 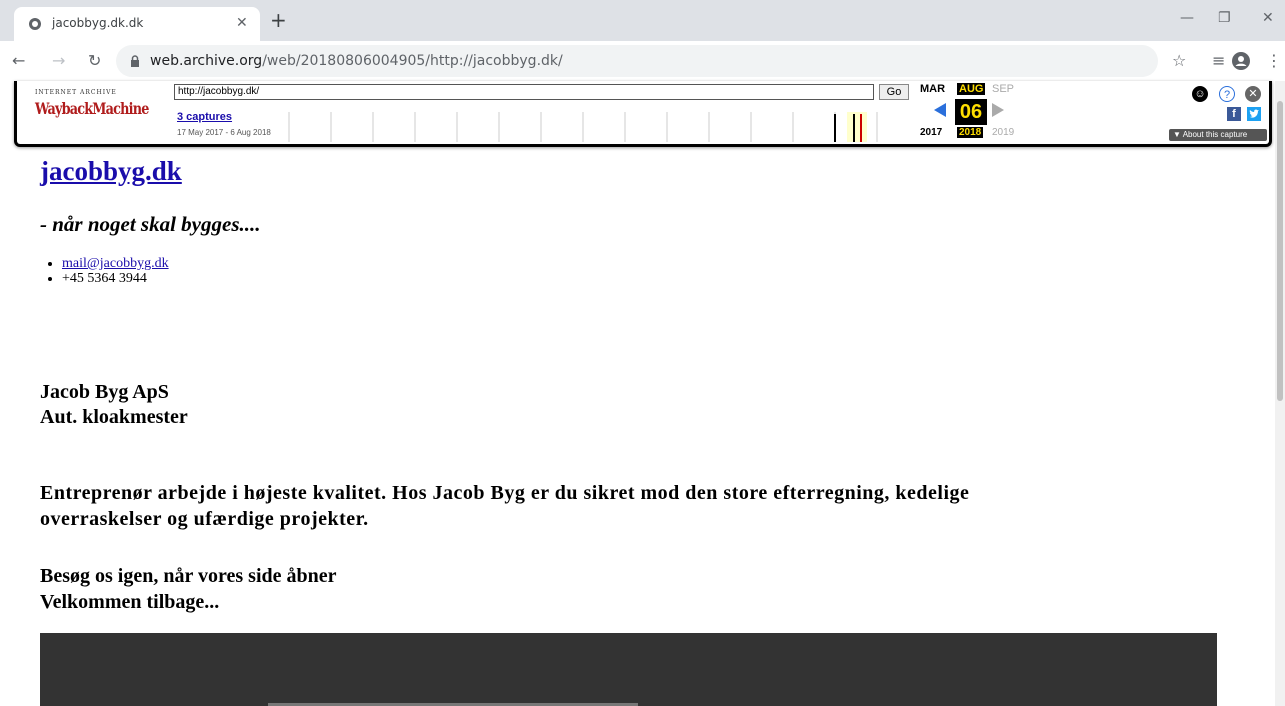 I want to click on month-next: SEP, so click(x=1003, y=89).